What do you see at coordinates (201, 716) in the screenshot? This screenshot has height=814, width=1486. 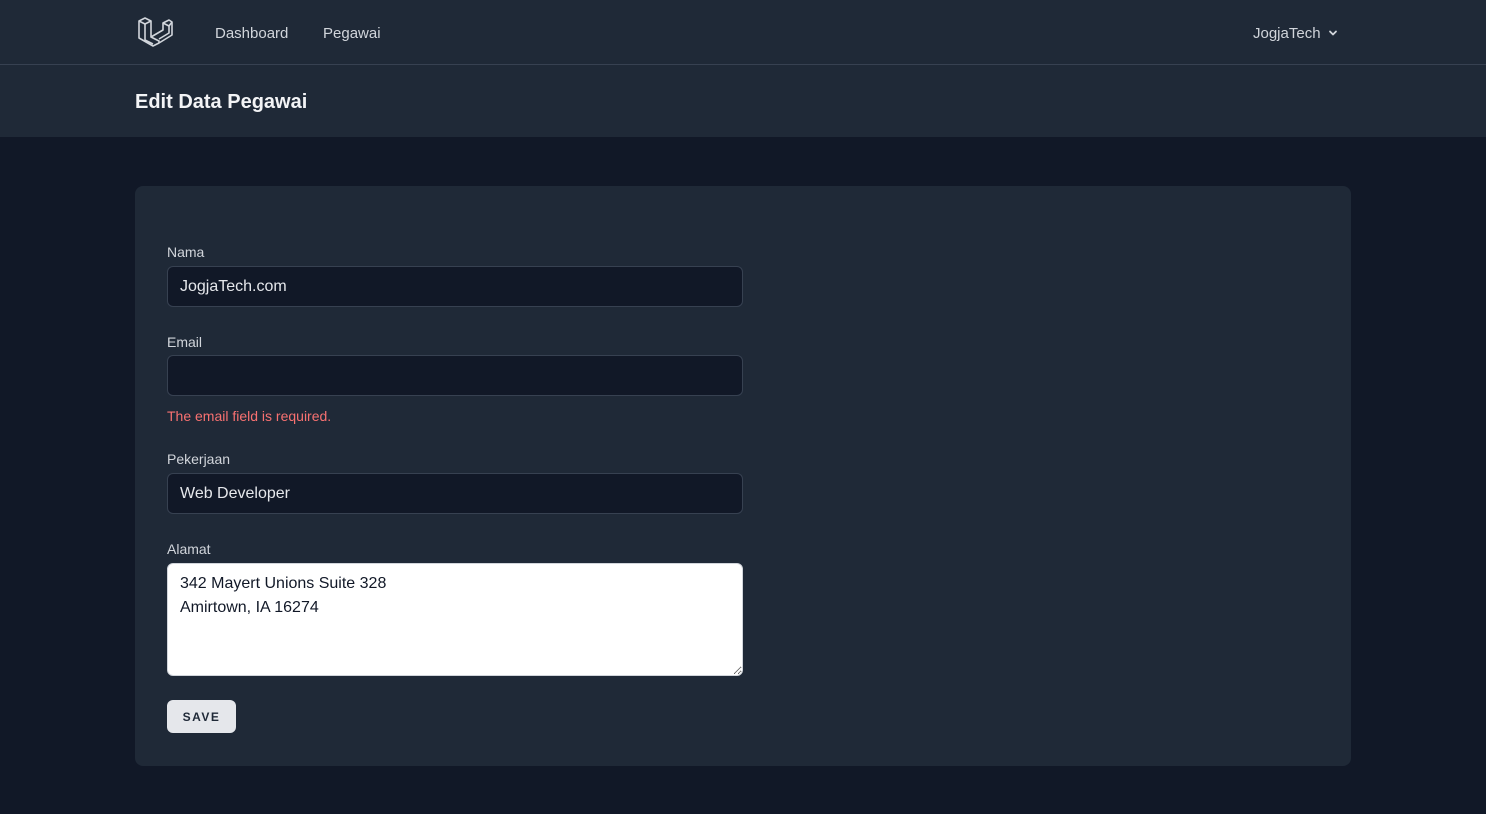 I see `save-button: SAVE` at bounding box center [201, 716].